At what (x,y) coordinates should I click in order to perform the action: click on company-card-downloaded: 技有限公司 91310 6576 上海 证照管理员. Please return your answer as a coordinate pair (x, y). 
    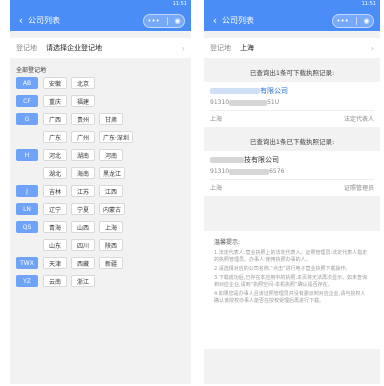
    Looking at the image, I should click on (292, 173).